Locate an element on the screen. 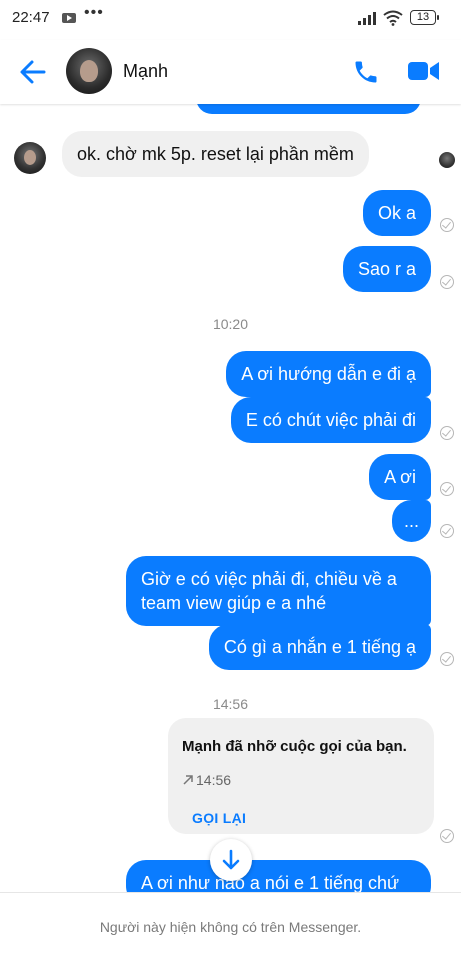 Image resolution: width=461 pixels, height=960 pixels. composer-unavailable-bar: Người này hiện không có trên Messenger. is located at coordinates (230, 926).